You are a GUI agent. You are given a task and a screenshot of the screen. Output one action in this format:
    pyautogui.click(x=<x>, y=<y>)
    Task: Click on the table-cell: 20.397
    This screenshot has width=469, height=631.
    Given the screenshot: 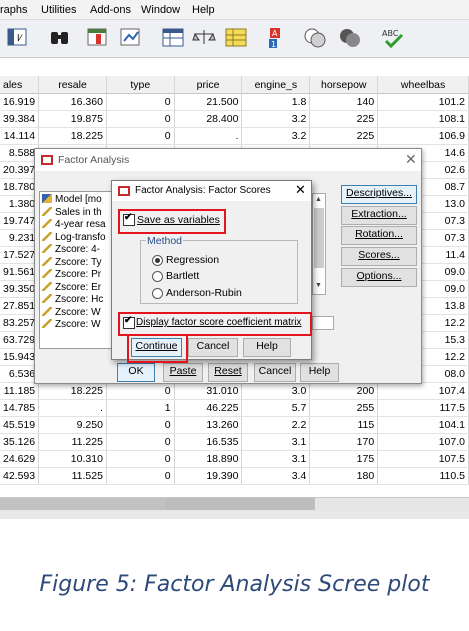 What is the action you would take?
    pyautogui.click(x=20, y=170)
    